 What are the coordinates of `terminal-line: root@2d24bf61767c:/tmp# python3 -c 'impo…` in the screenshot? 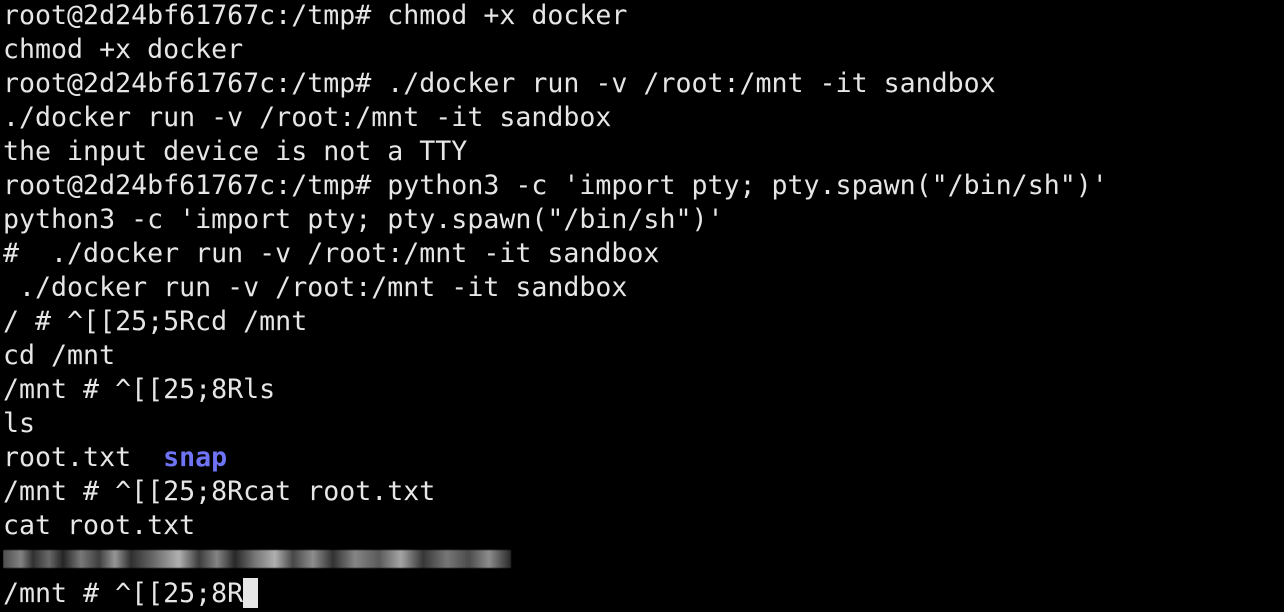 It's located at (555, 185).